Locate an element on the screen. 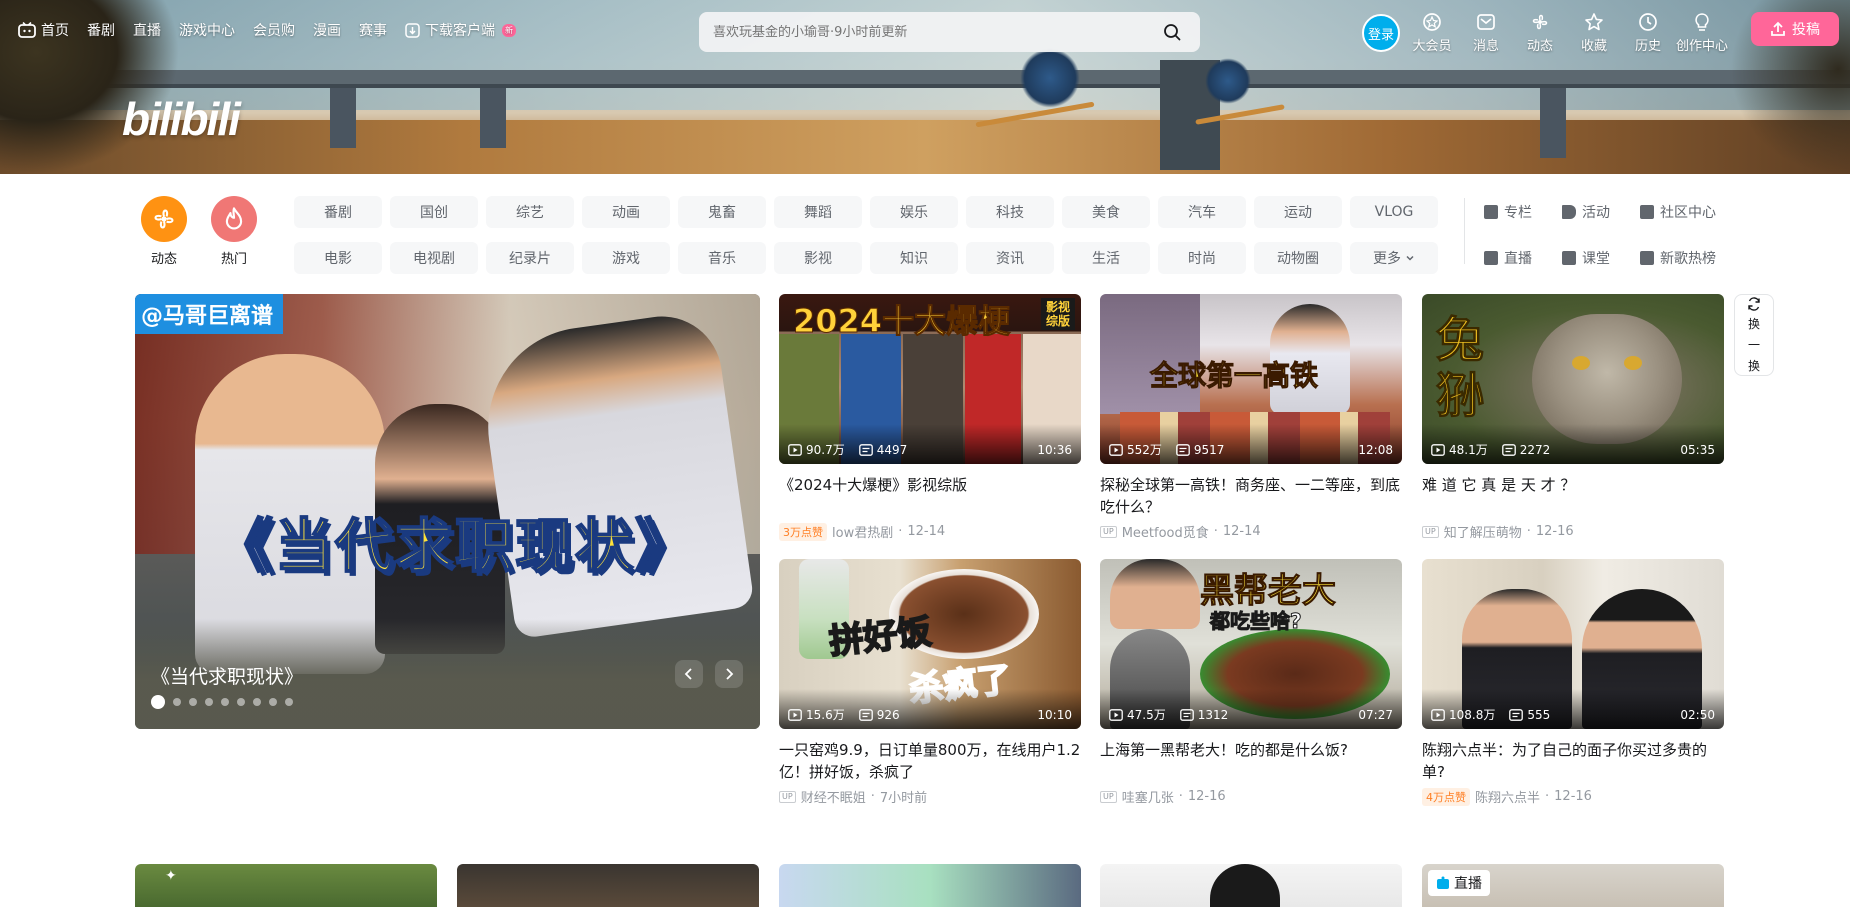 Image resolution: width=1850 pixels, height=907 pixels. nav-dynamic: 动态 is located at coordinates (1540, 33).